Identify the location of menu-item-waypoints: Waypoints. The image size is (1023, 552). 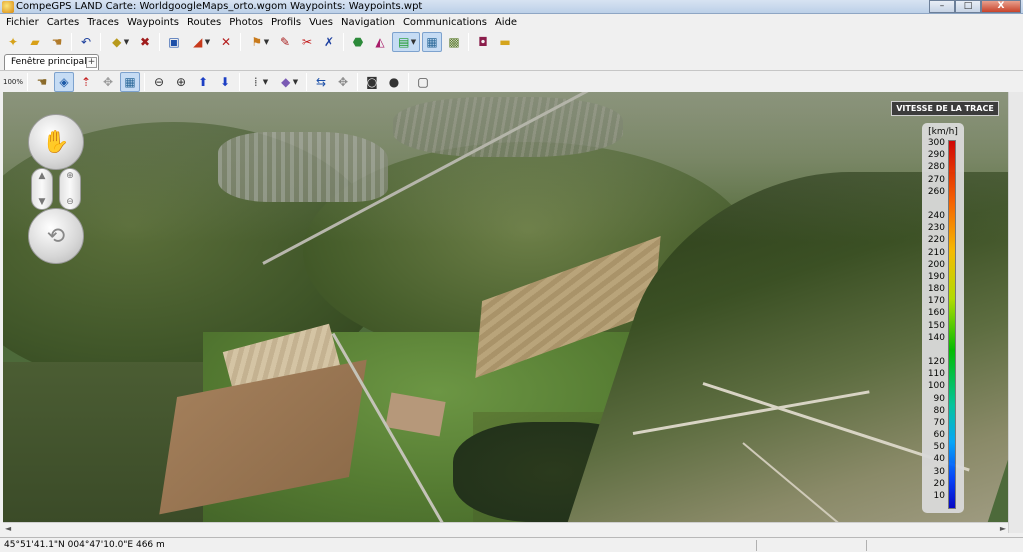
(153, 23).